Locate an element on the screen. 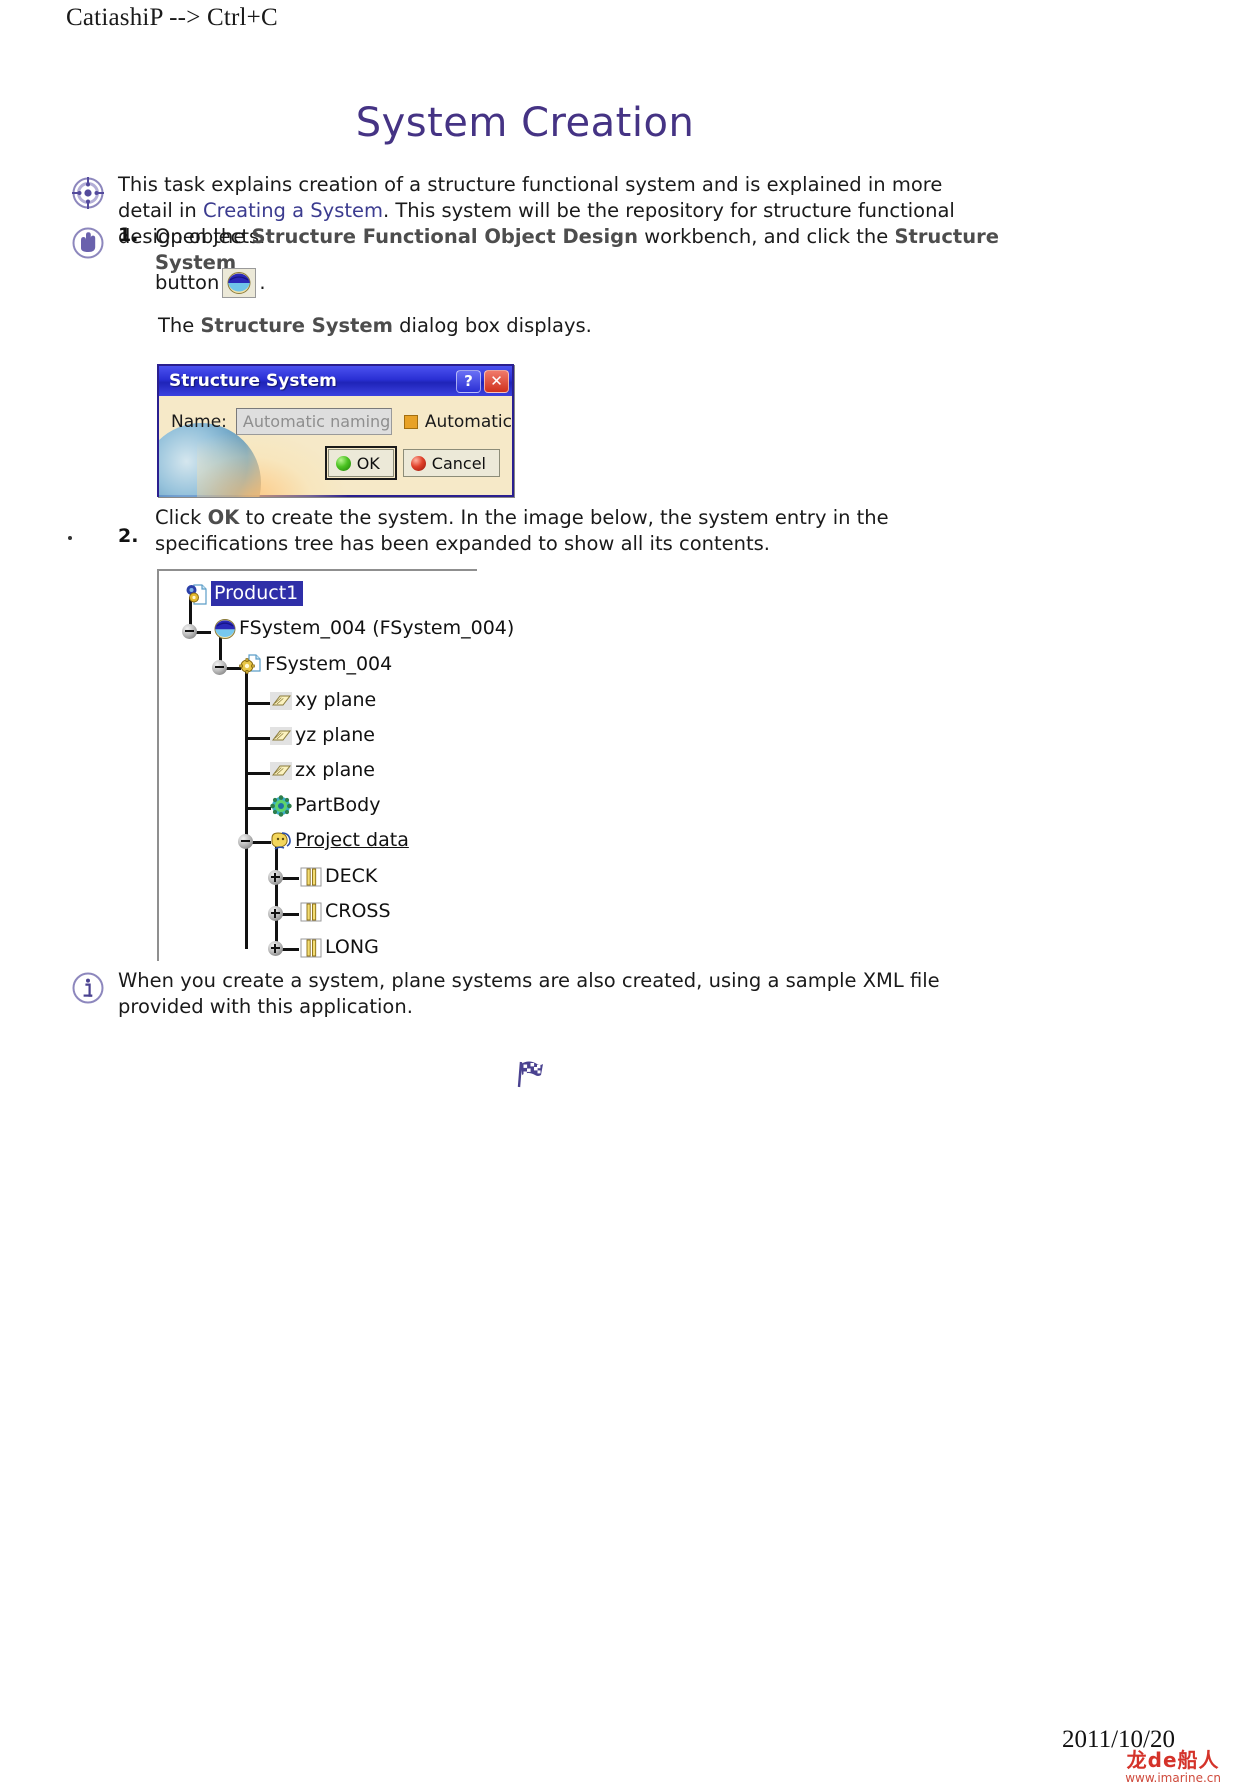  ok-button-label: OK is located at coordinates (368, 463).